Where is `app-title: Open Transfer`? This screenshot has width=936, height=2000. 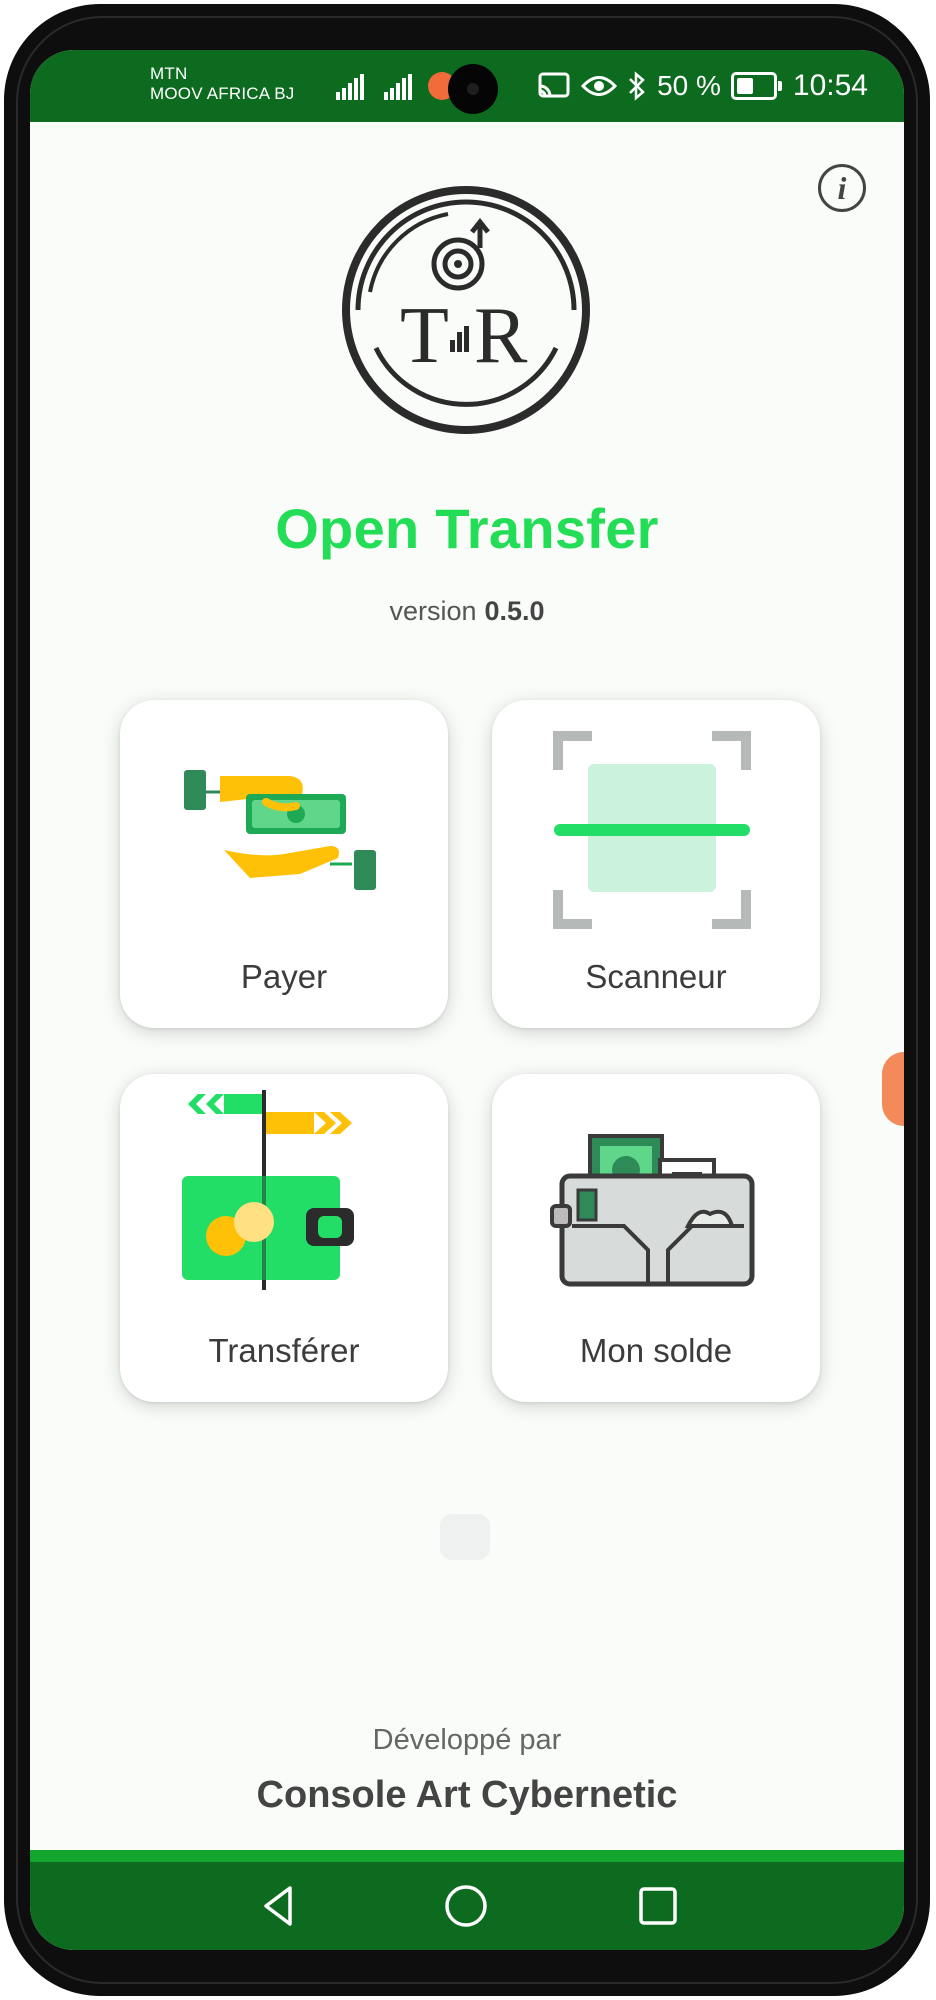 app-title: Open Transfer is located at coordinates (467, 528).